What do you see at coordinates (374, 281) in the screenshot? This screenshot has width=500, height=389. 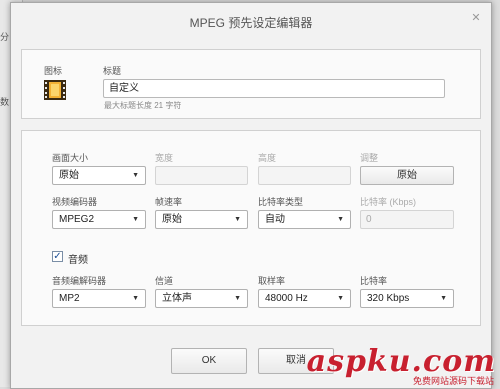 I see `audio-bitrate-label: 比特率` at bounding box center [374, 281].